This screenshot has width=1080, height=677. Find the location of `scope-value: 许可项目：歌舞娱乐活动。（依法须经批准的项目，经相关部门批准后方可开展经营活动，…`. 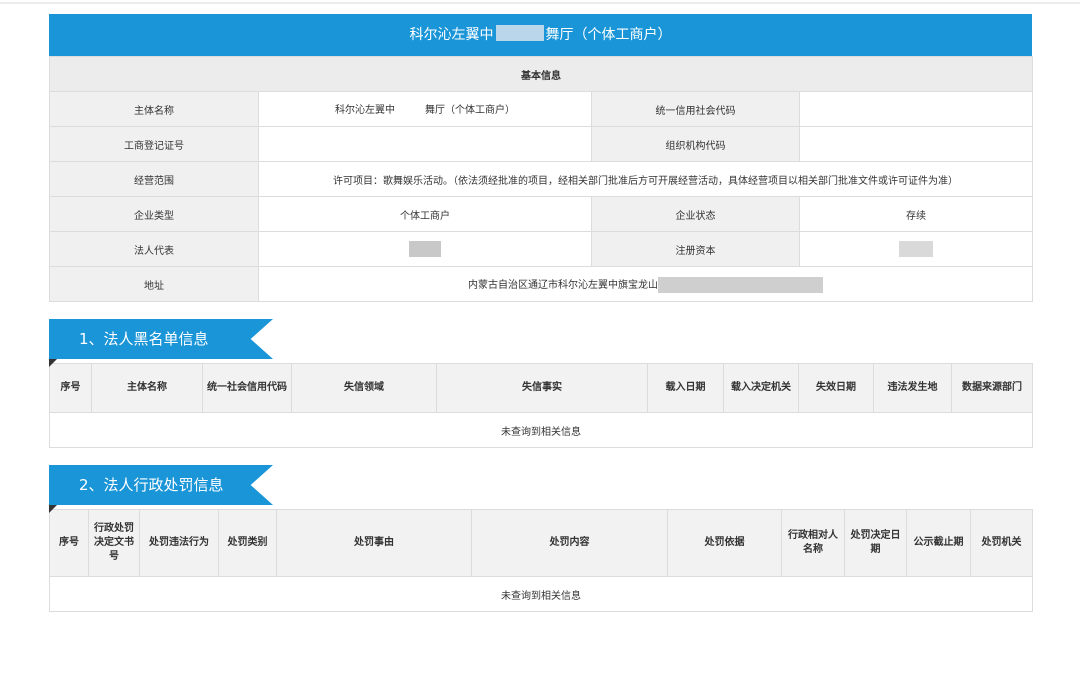

scope-value: 许可项目：歌舞娱乐活动。（依法须经批准的项目，经相关部门批准后方可开展经营活动，… is located at coordinates (645, 179).